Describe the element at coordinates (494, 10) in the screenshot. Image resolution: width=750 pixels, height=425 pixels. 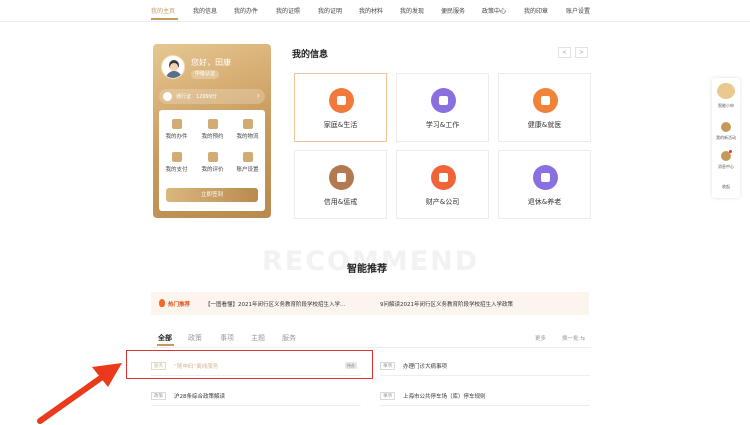
I see `nav-item-policy: 政策中心` at that location.